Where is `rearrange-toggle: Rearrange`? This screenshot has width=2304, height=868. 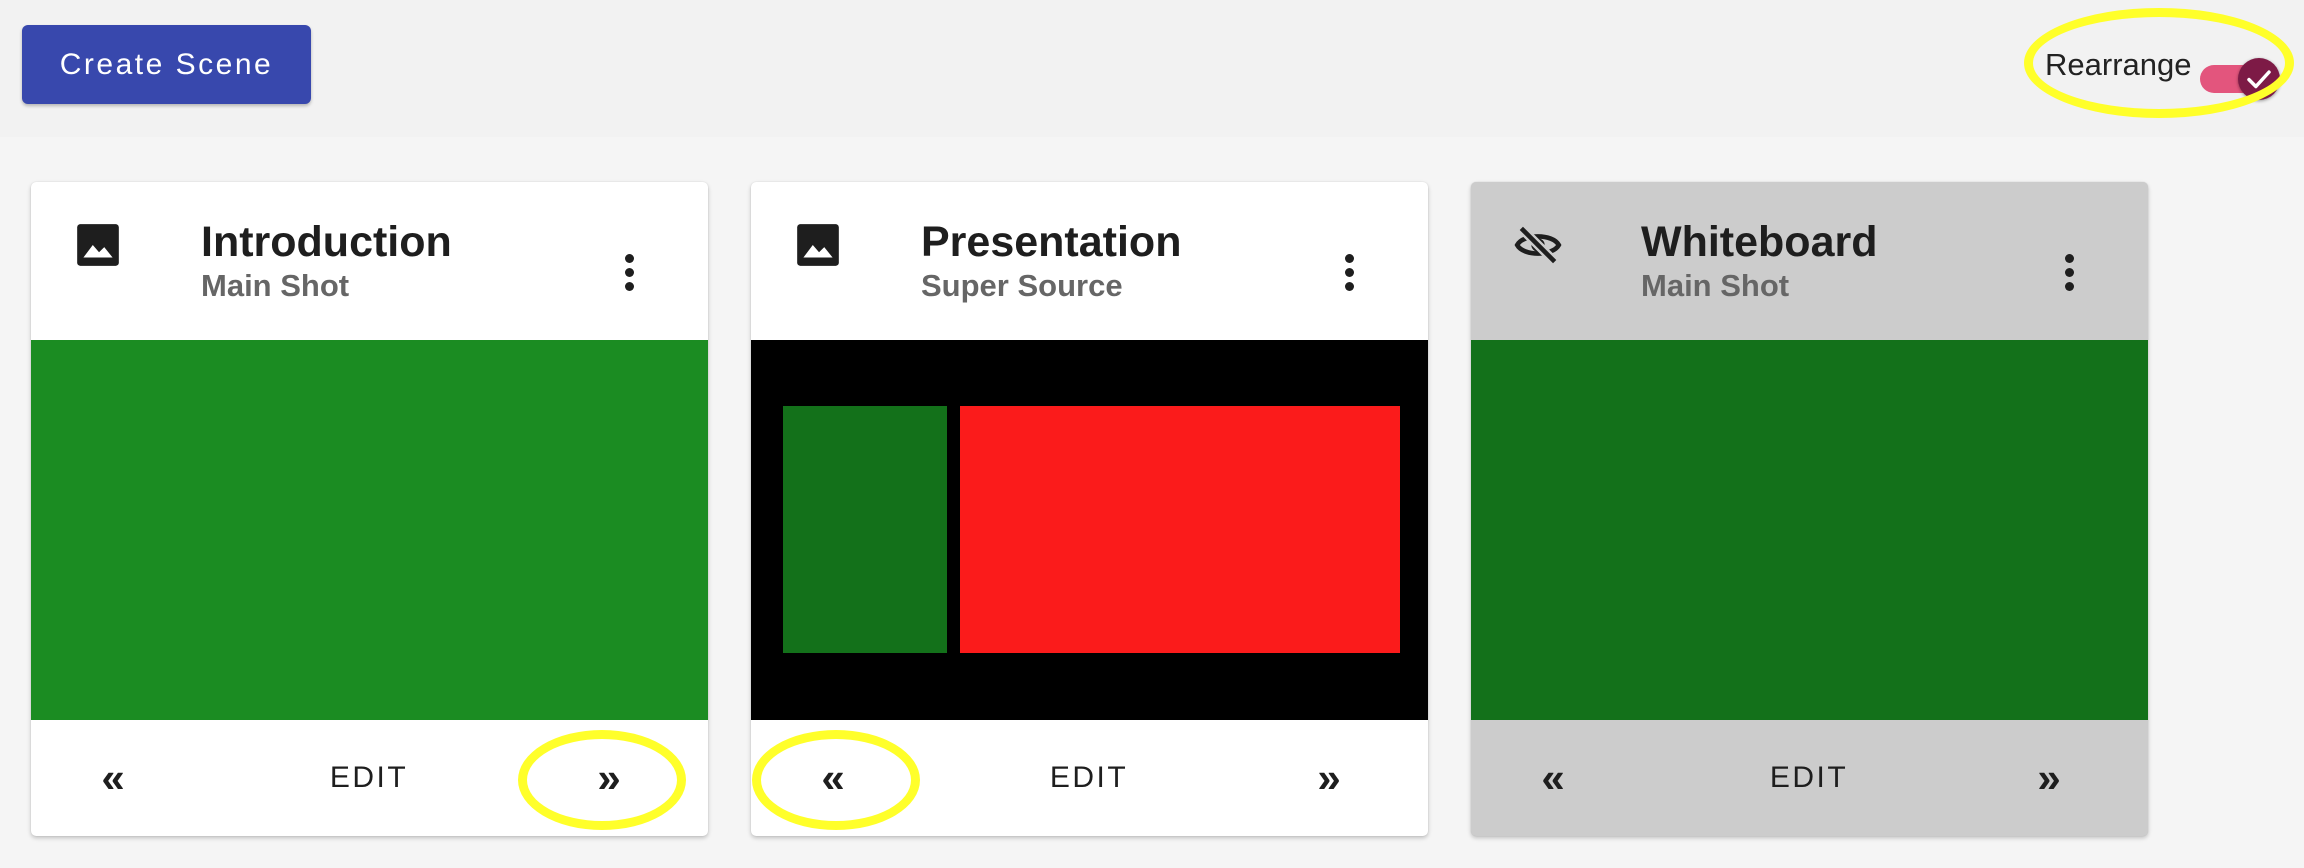 rearrange-toggle: Rearrange is located at coordinates (2161, 64).